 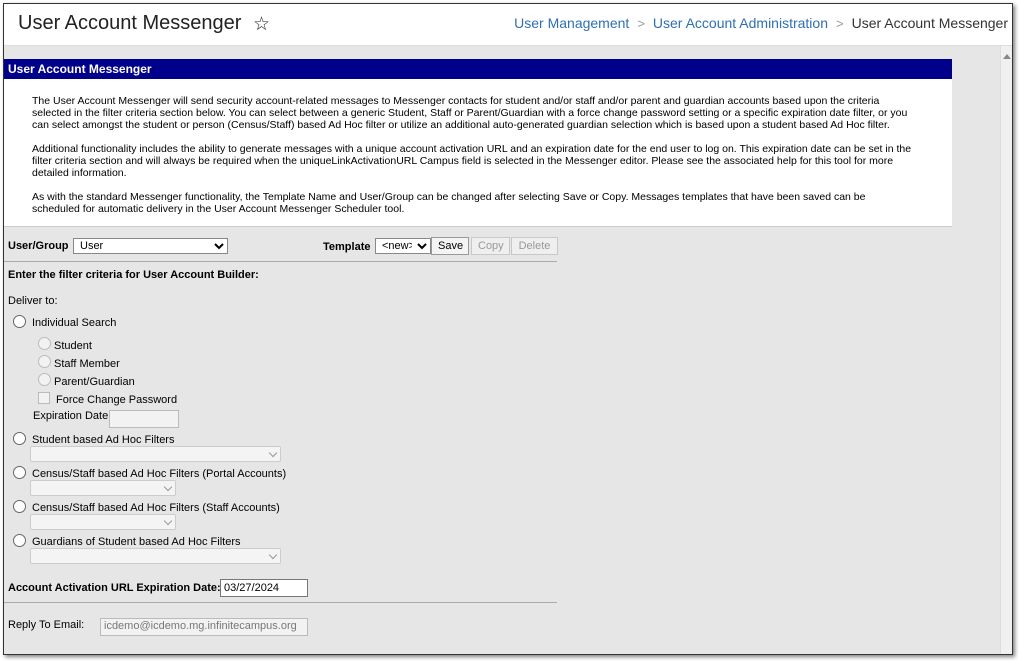 I want to click on force-change-password-label: Force Change Password, so click(x=117, y=400).